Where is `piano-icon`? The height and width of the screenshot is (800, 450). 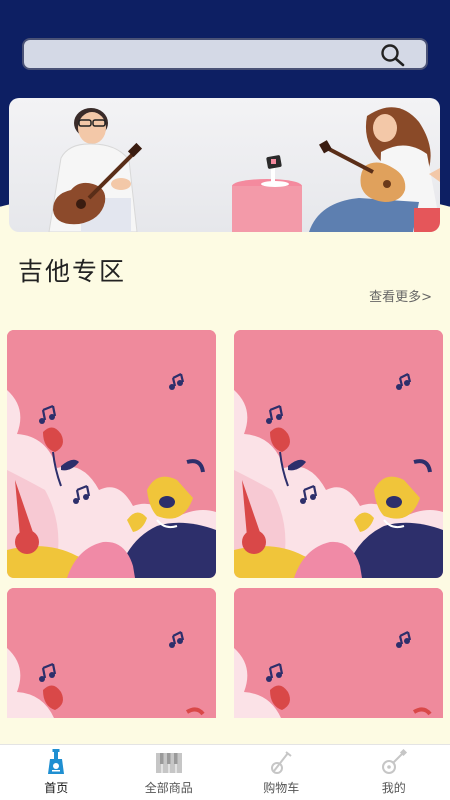
piano-icon is located at coordinates (168, 763).